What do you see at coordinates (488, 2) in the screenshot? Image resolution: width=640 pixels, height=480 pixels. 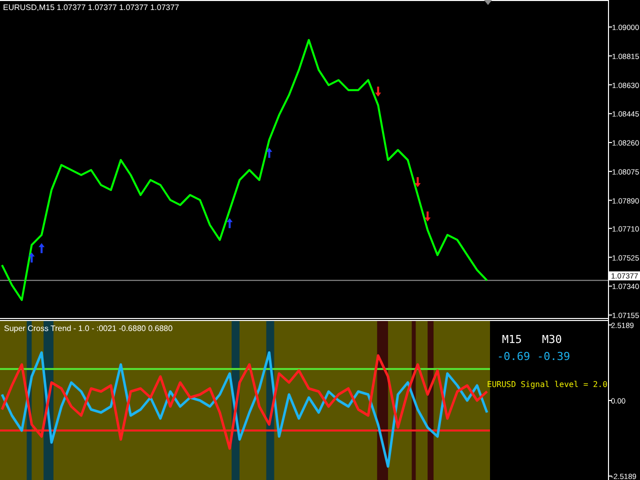 I see `chart-shift-icon` at bounding box center [488, 2].